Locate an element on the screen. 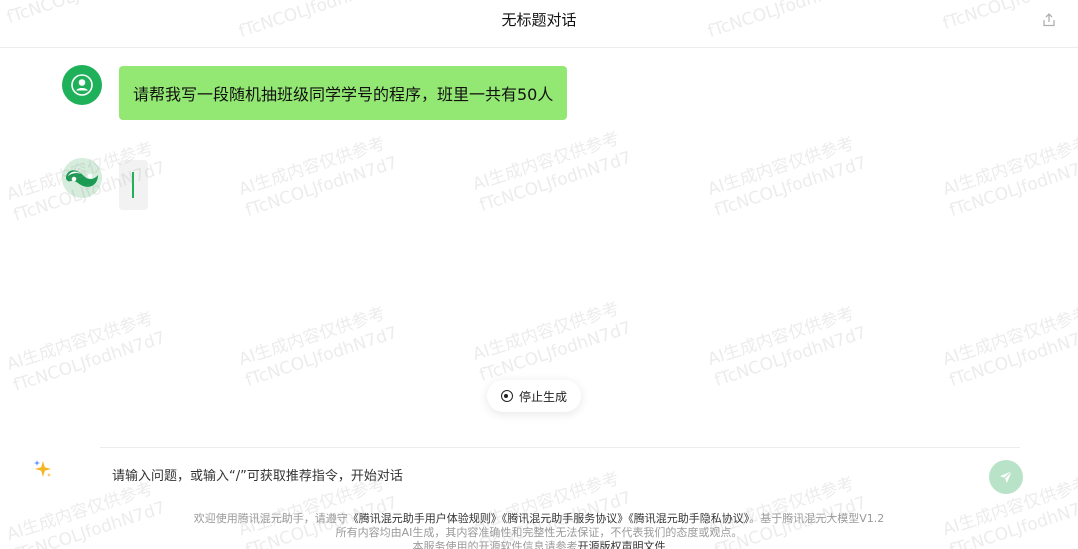 The image size is (1078, 549). send-button is located at coordinates (1006, 477).